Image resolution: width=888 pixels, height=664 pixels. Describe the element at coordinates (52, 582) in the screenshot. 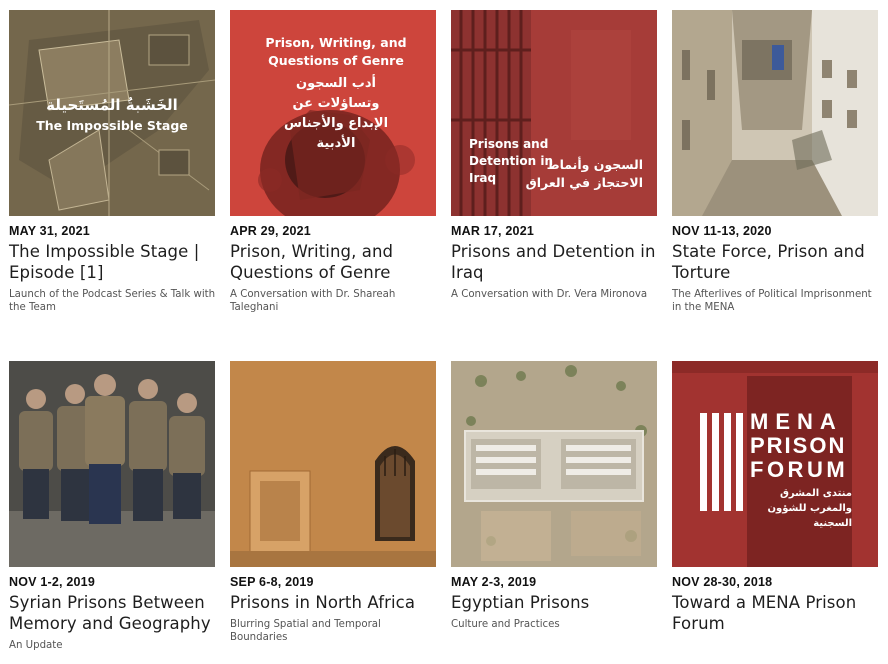

I see `event-date: NOV 1-2, 2019` at that location.